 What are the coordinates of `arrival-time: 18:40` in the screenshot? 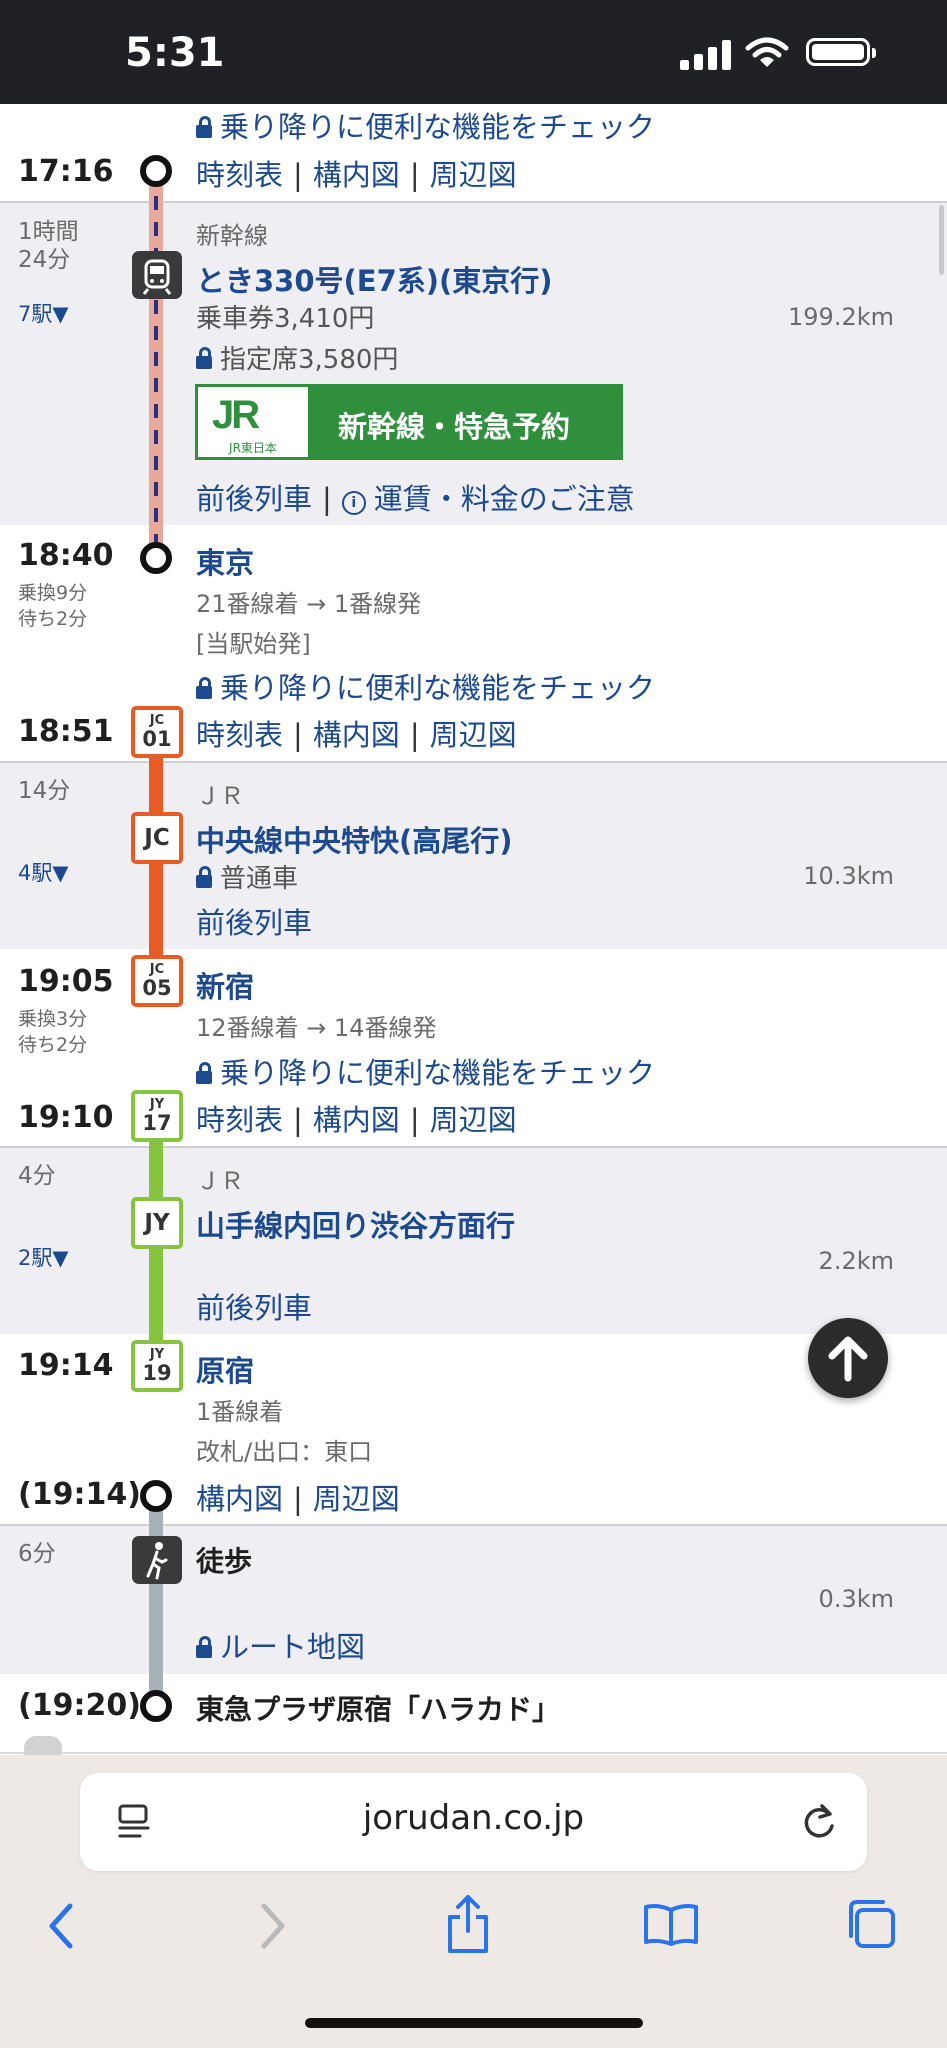 It's located at (66, 555).